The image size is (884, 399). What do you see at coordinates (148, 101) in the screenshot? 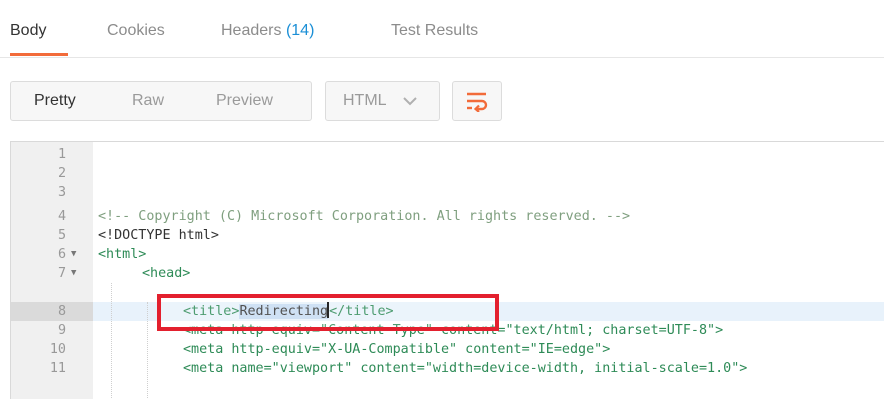
I see `raw-button: Raw` at bounding box center [148, 101].